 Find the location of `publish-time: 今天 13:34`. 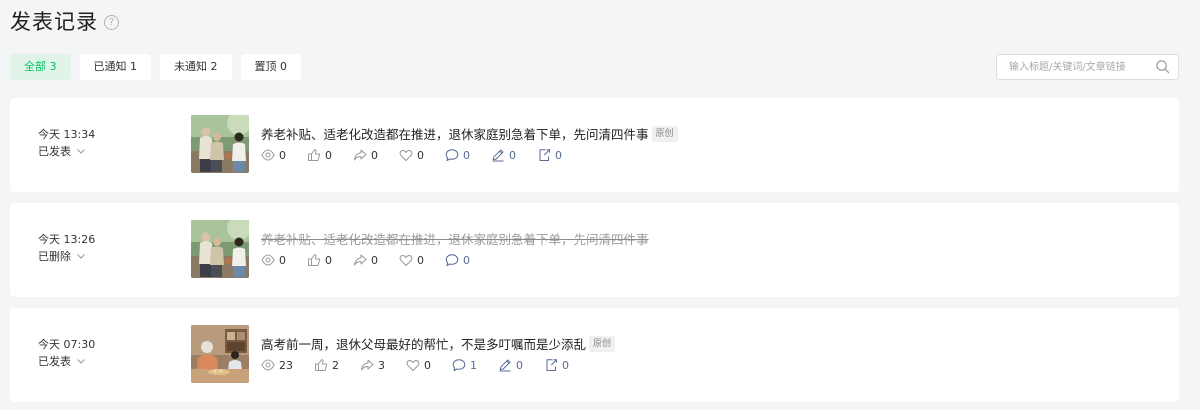

publish-time: 今天 13:34 is located at coordinates (67, 134).